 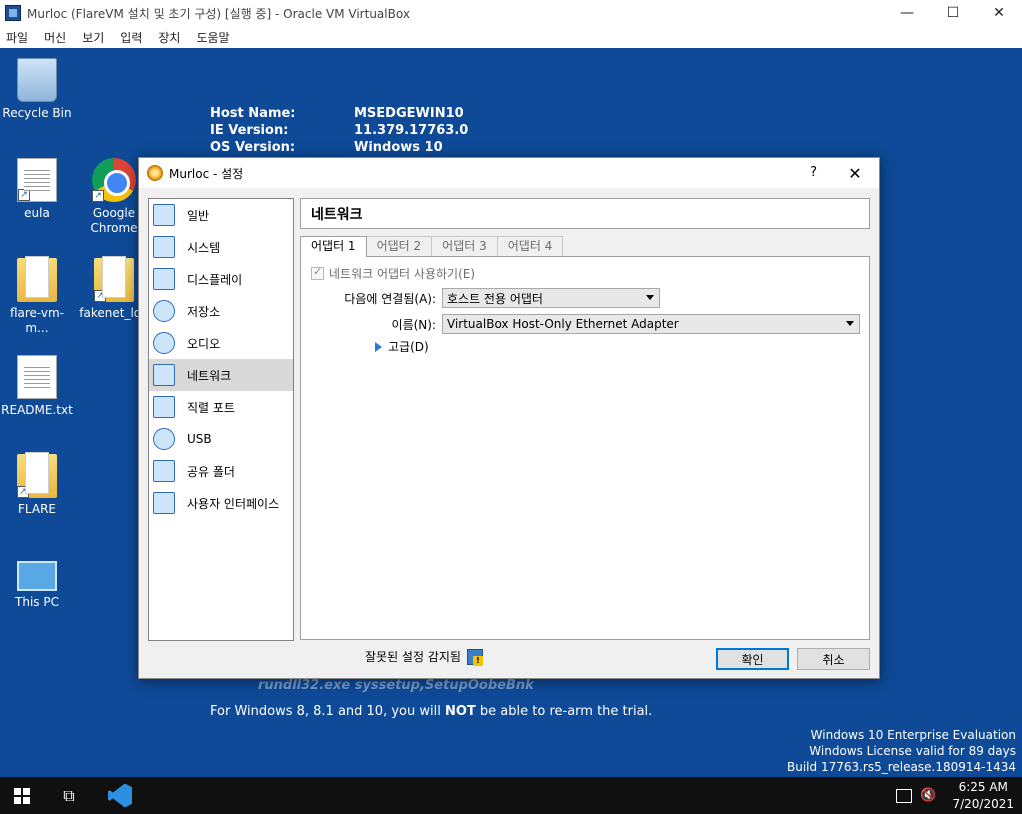 What do you see at coordinates (37, 189) in the screenshot?
I see `desktop-icon-eula: ↗ eula` at bounding box center [37, 189].